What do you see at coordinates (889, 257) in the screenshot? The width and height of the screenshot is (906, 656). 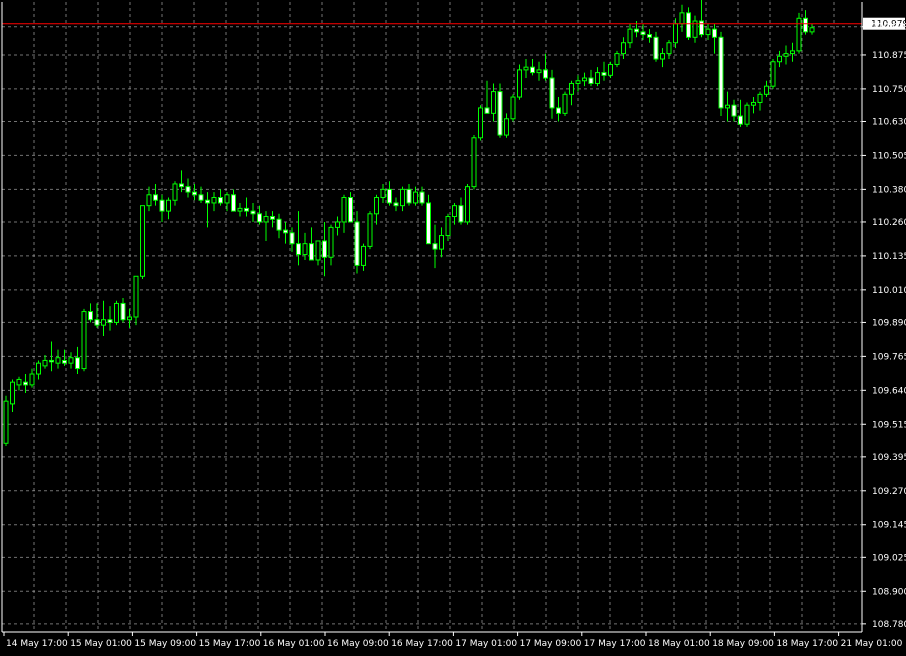 I see `y-tick-label: 110.135` at bounding box center [889, 257].